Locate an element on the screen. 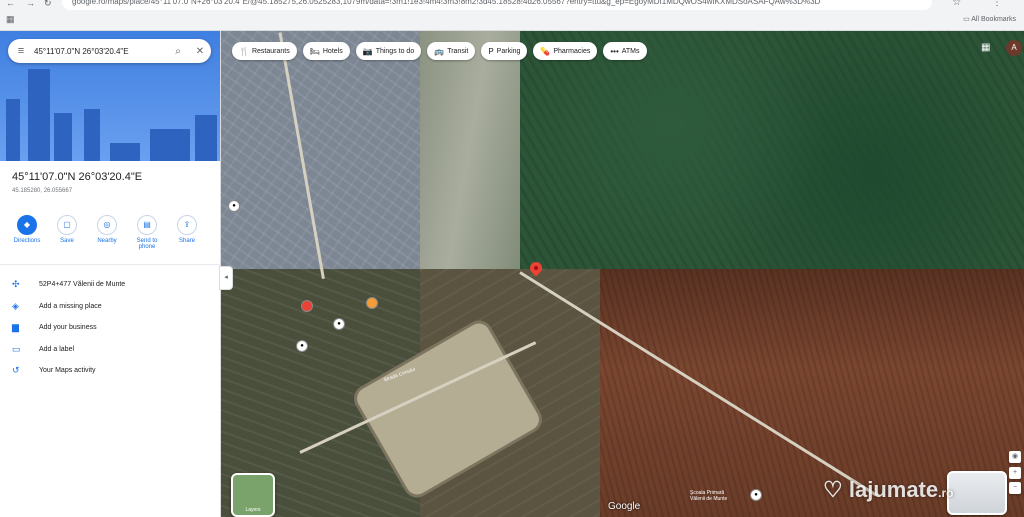 Image resolution: width=1024 pixels, height=517 pixels. chip-hotels: 🛏 Hotels is located at coordinates (326, 51).